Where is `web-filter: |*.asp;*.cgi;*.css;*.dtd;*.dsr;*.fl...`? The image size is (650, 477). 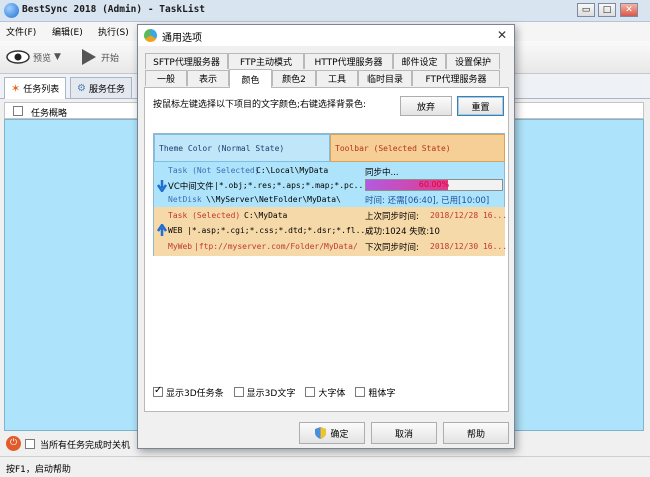 web-filter: |*.asp;*.cgi;*.css;*.dtd;*.dsr;*.fl... is located at coordinates (278, 230).